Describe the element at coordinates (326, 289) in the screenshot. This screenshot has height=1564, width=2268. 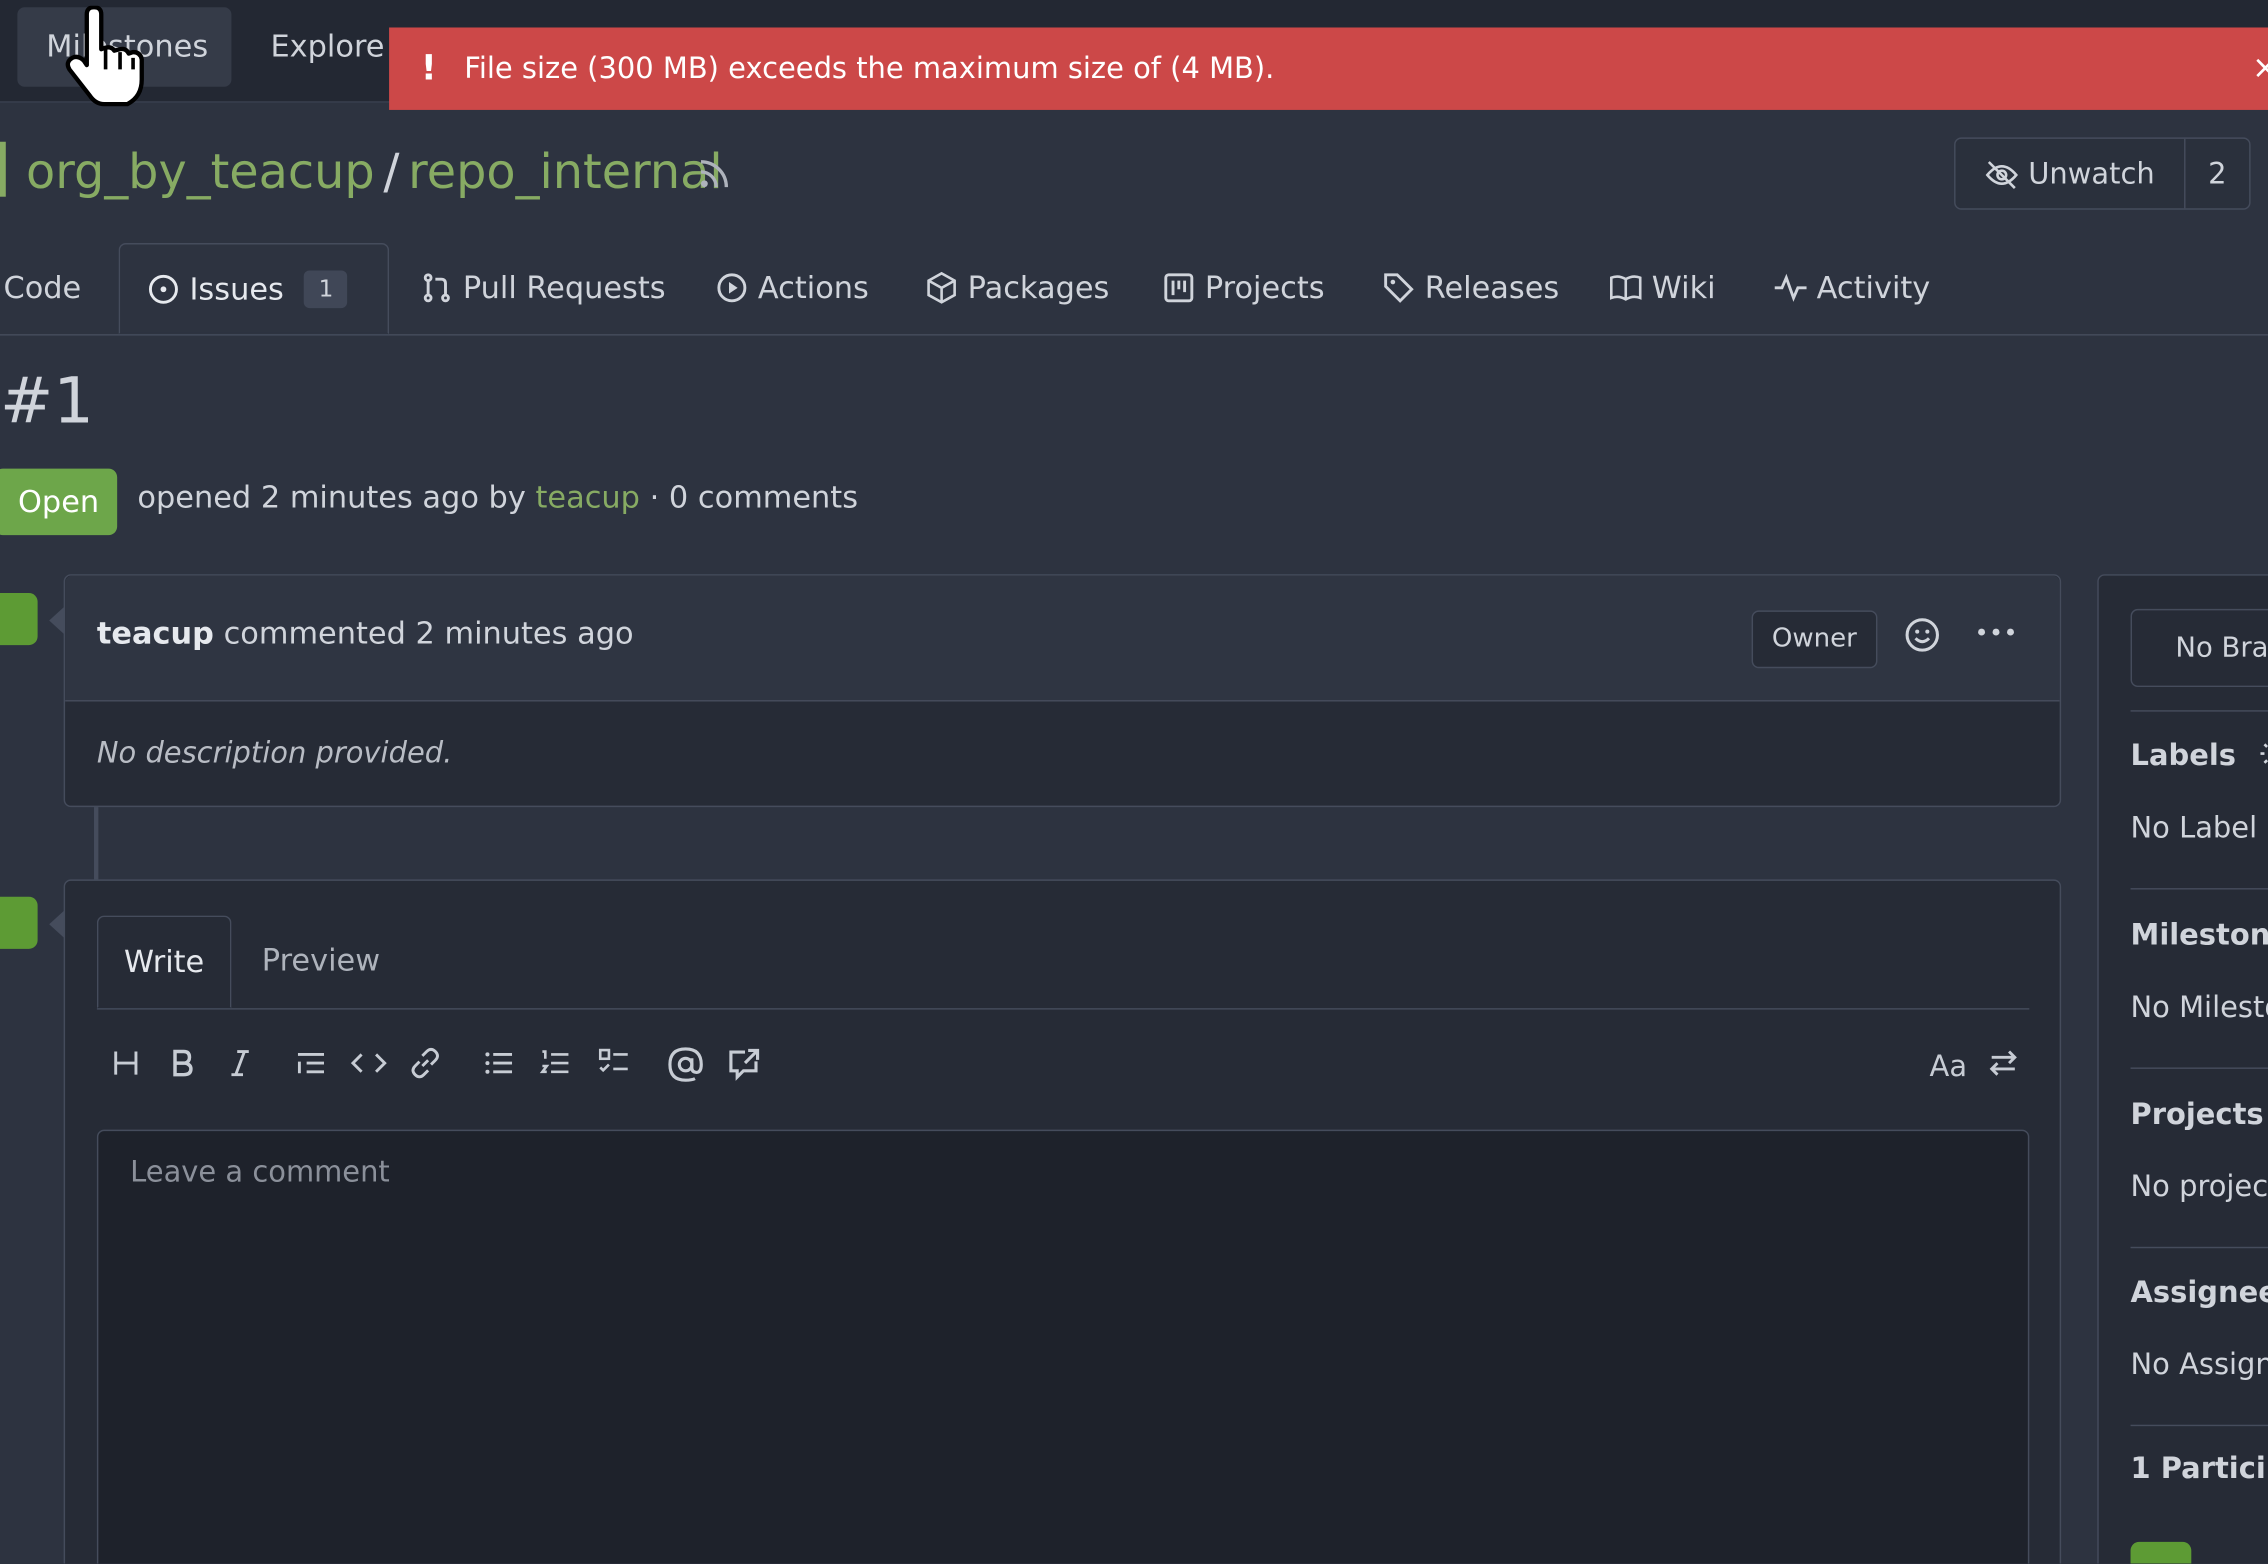
I see `issues-count-badge: 1` at that location.